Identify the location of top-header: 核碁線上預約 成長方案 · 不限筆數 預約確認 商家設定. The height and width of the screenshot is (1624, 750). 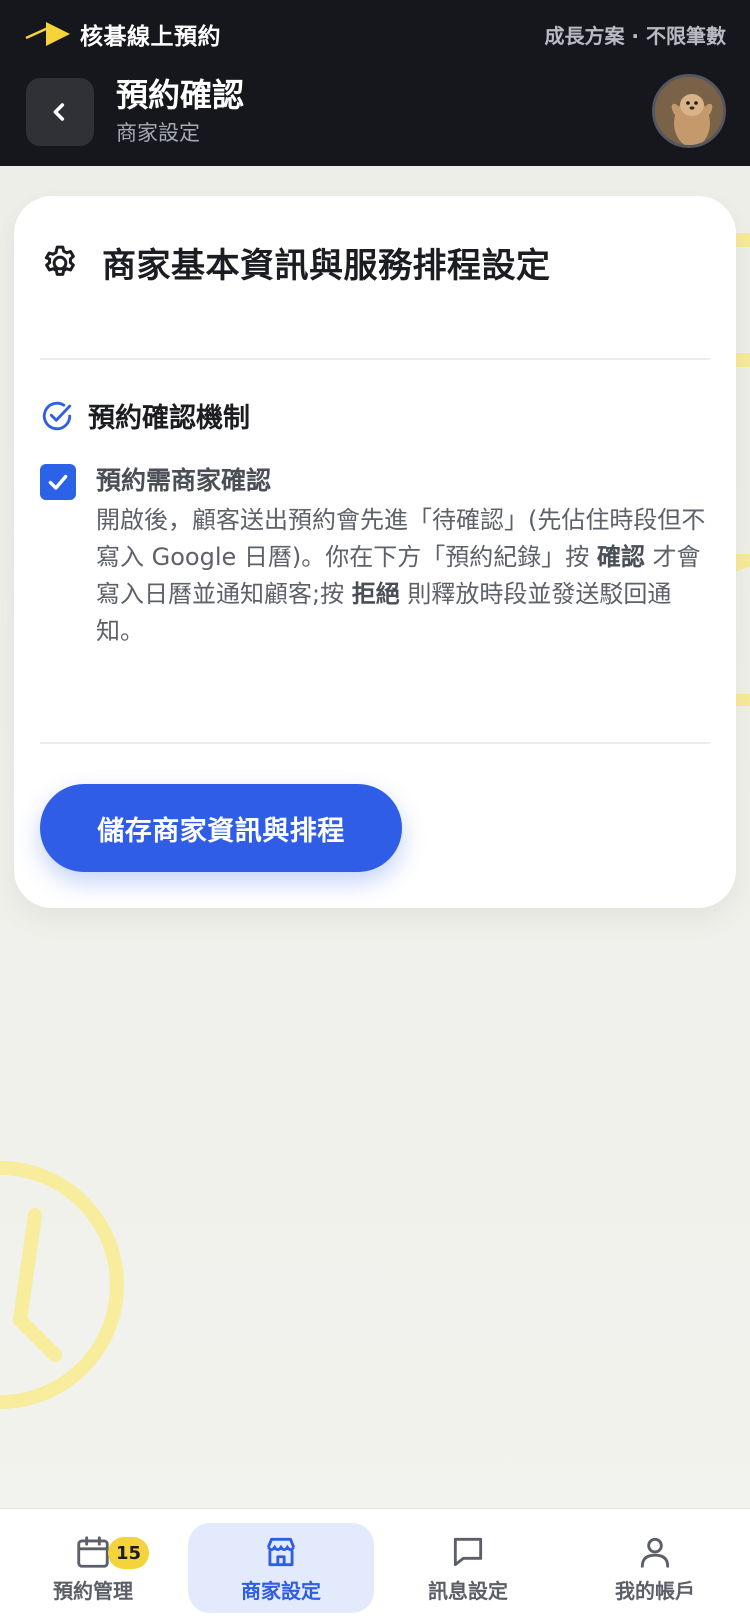
(375, 83).